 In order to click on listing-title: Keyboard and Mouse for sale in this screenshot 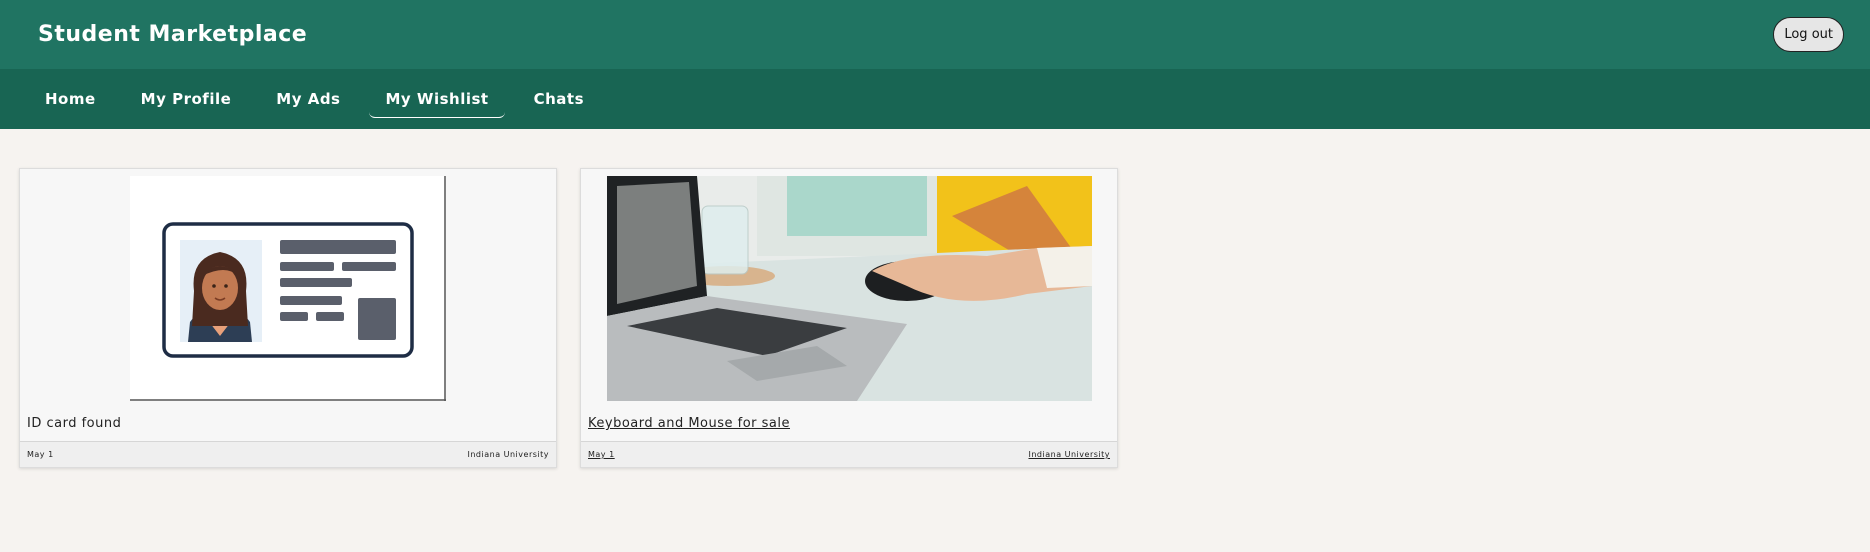, I will do `click(689, 423)`.